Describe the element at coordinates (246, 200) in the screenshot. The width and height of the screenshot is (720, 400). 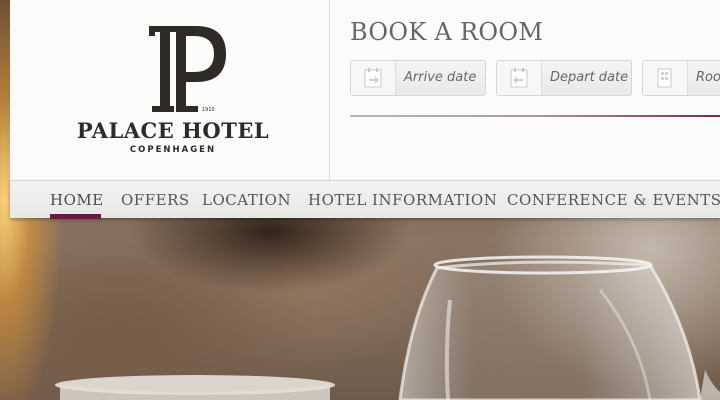
I see `nav-item-location: LOCATION` at that location.